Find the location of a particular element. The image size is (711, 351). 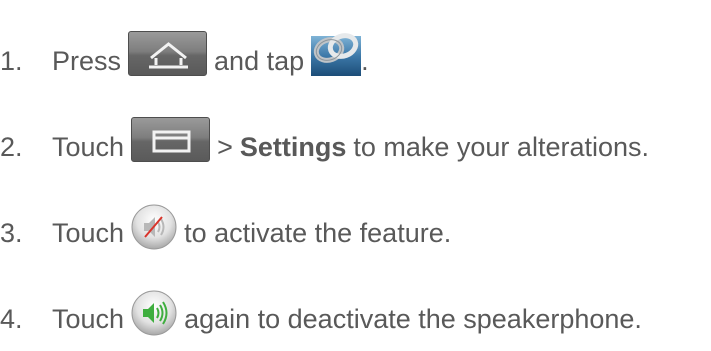

step-text: to make your alterations. is located at coordinates (501, 147).